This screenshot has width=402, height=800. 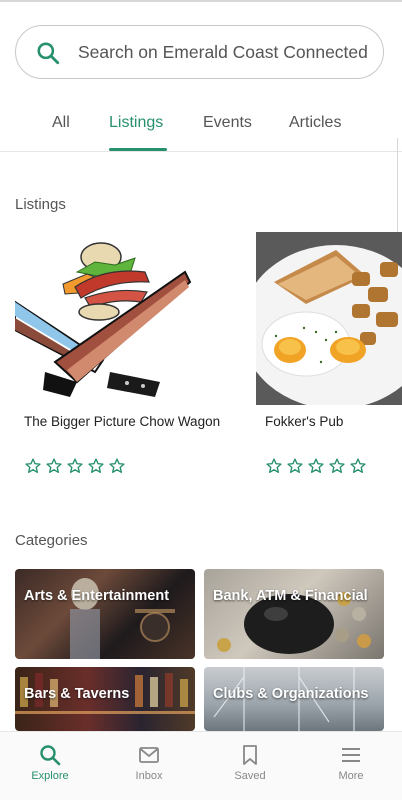 I want to click on tab-bar: All Listings Events Articles, so click(x=201, y=126).